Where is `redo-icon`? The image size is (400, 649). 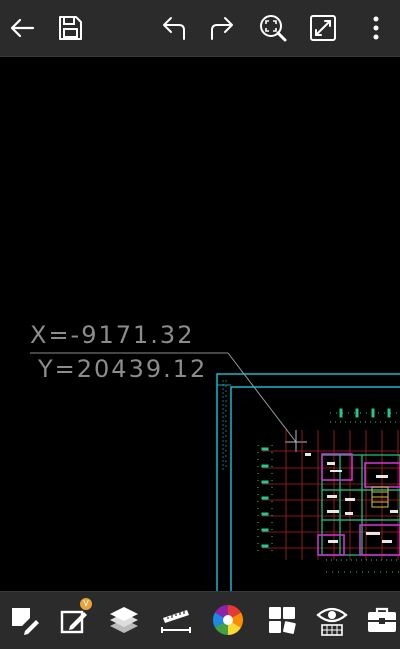
redo-icon is located at coordinates (222, 28).